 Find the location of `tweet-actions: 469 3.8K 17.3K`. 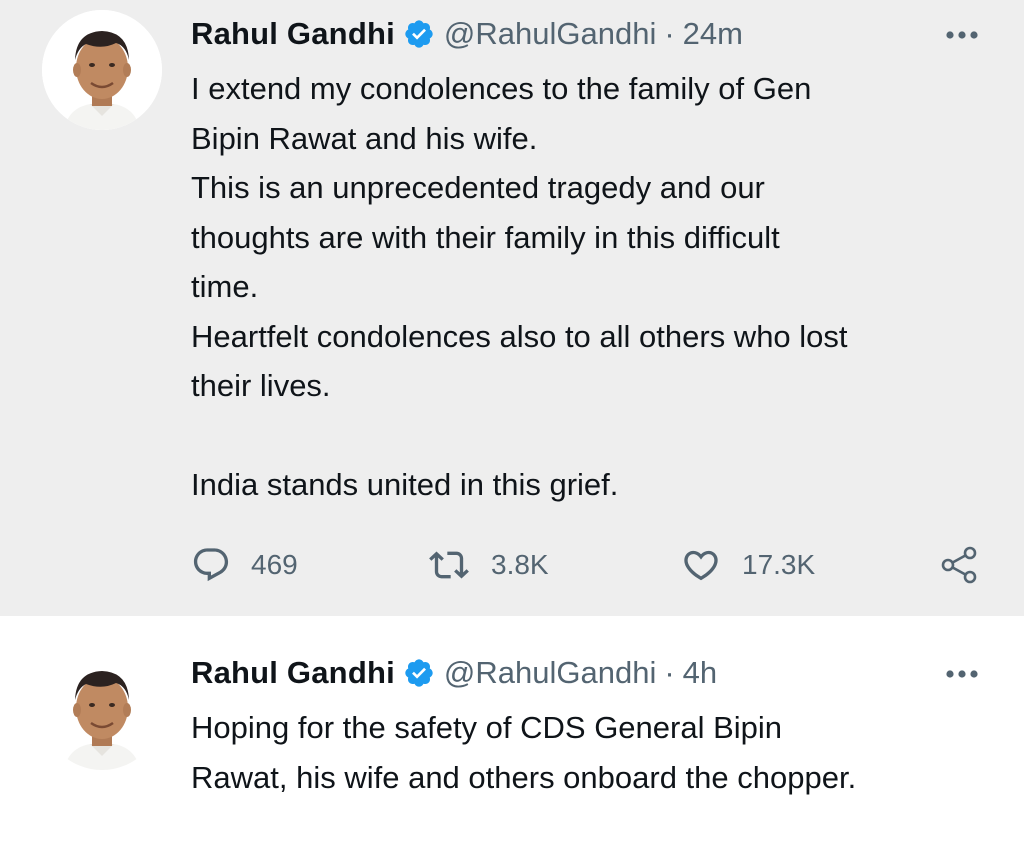

tweet-actions: 469 3.8K 17.3K is located at coordinates (586, 565).